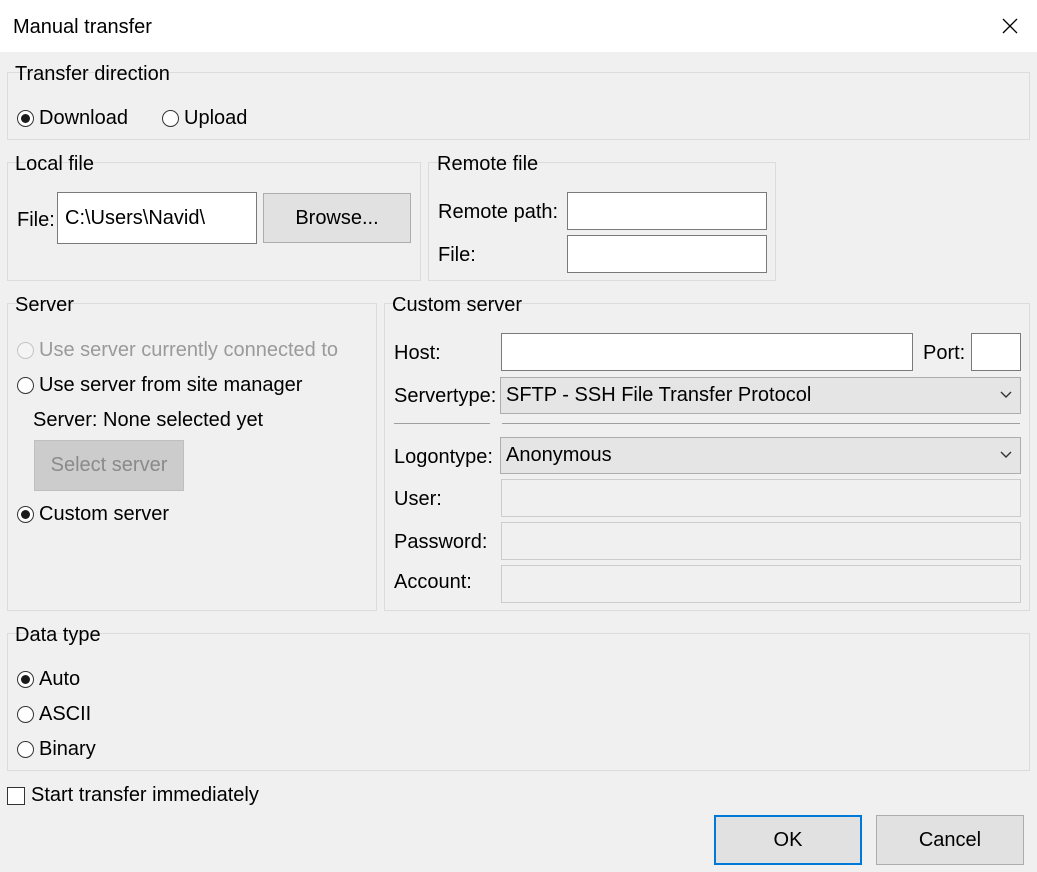  What do you see at coordinates (189, 350) in the screenshot?
I see `use-current-server-label: Use server currently connected to` at bounding box center [189, 350].